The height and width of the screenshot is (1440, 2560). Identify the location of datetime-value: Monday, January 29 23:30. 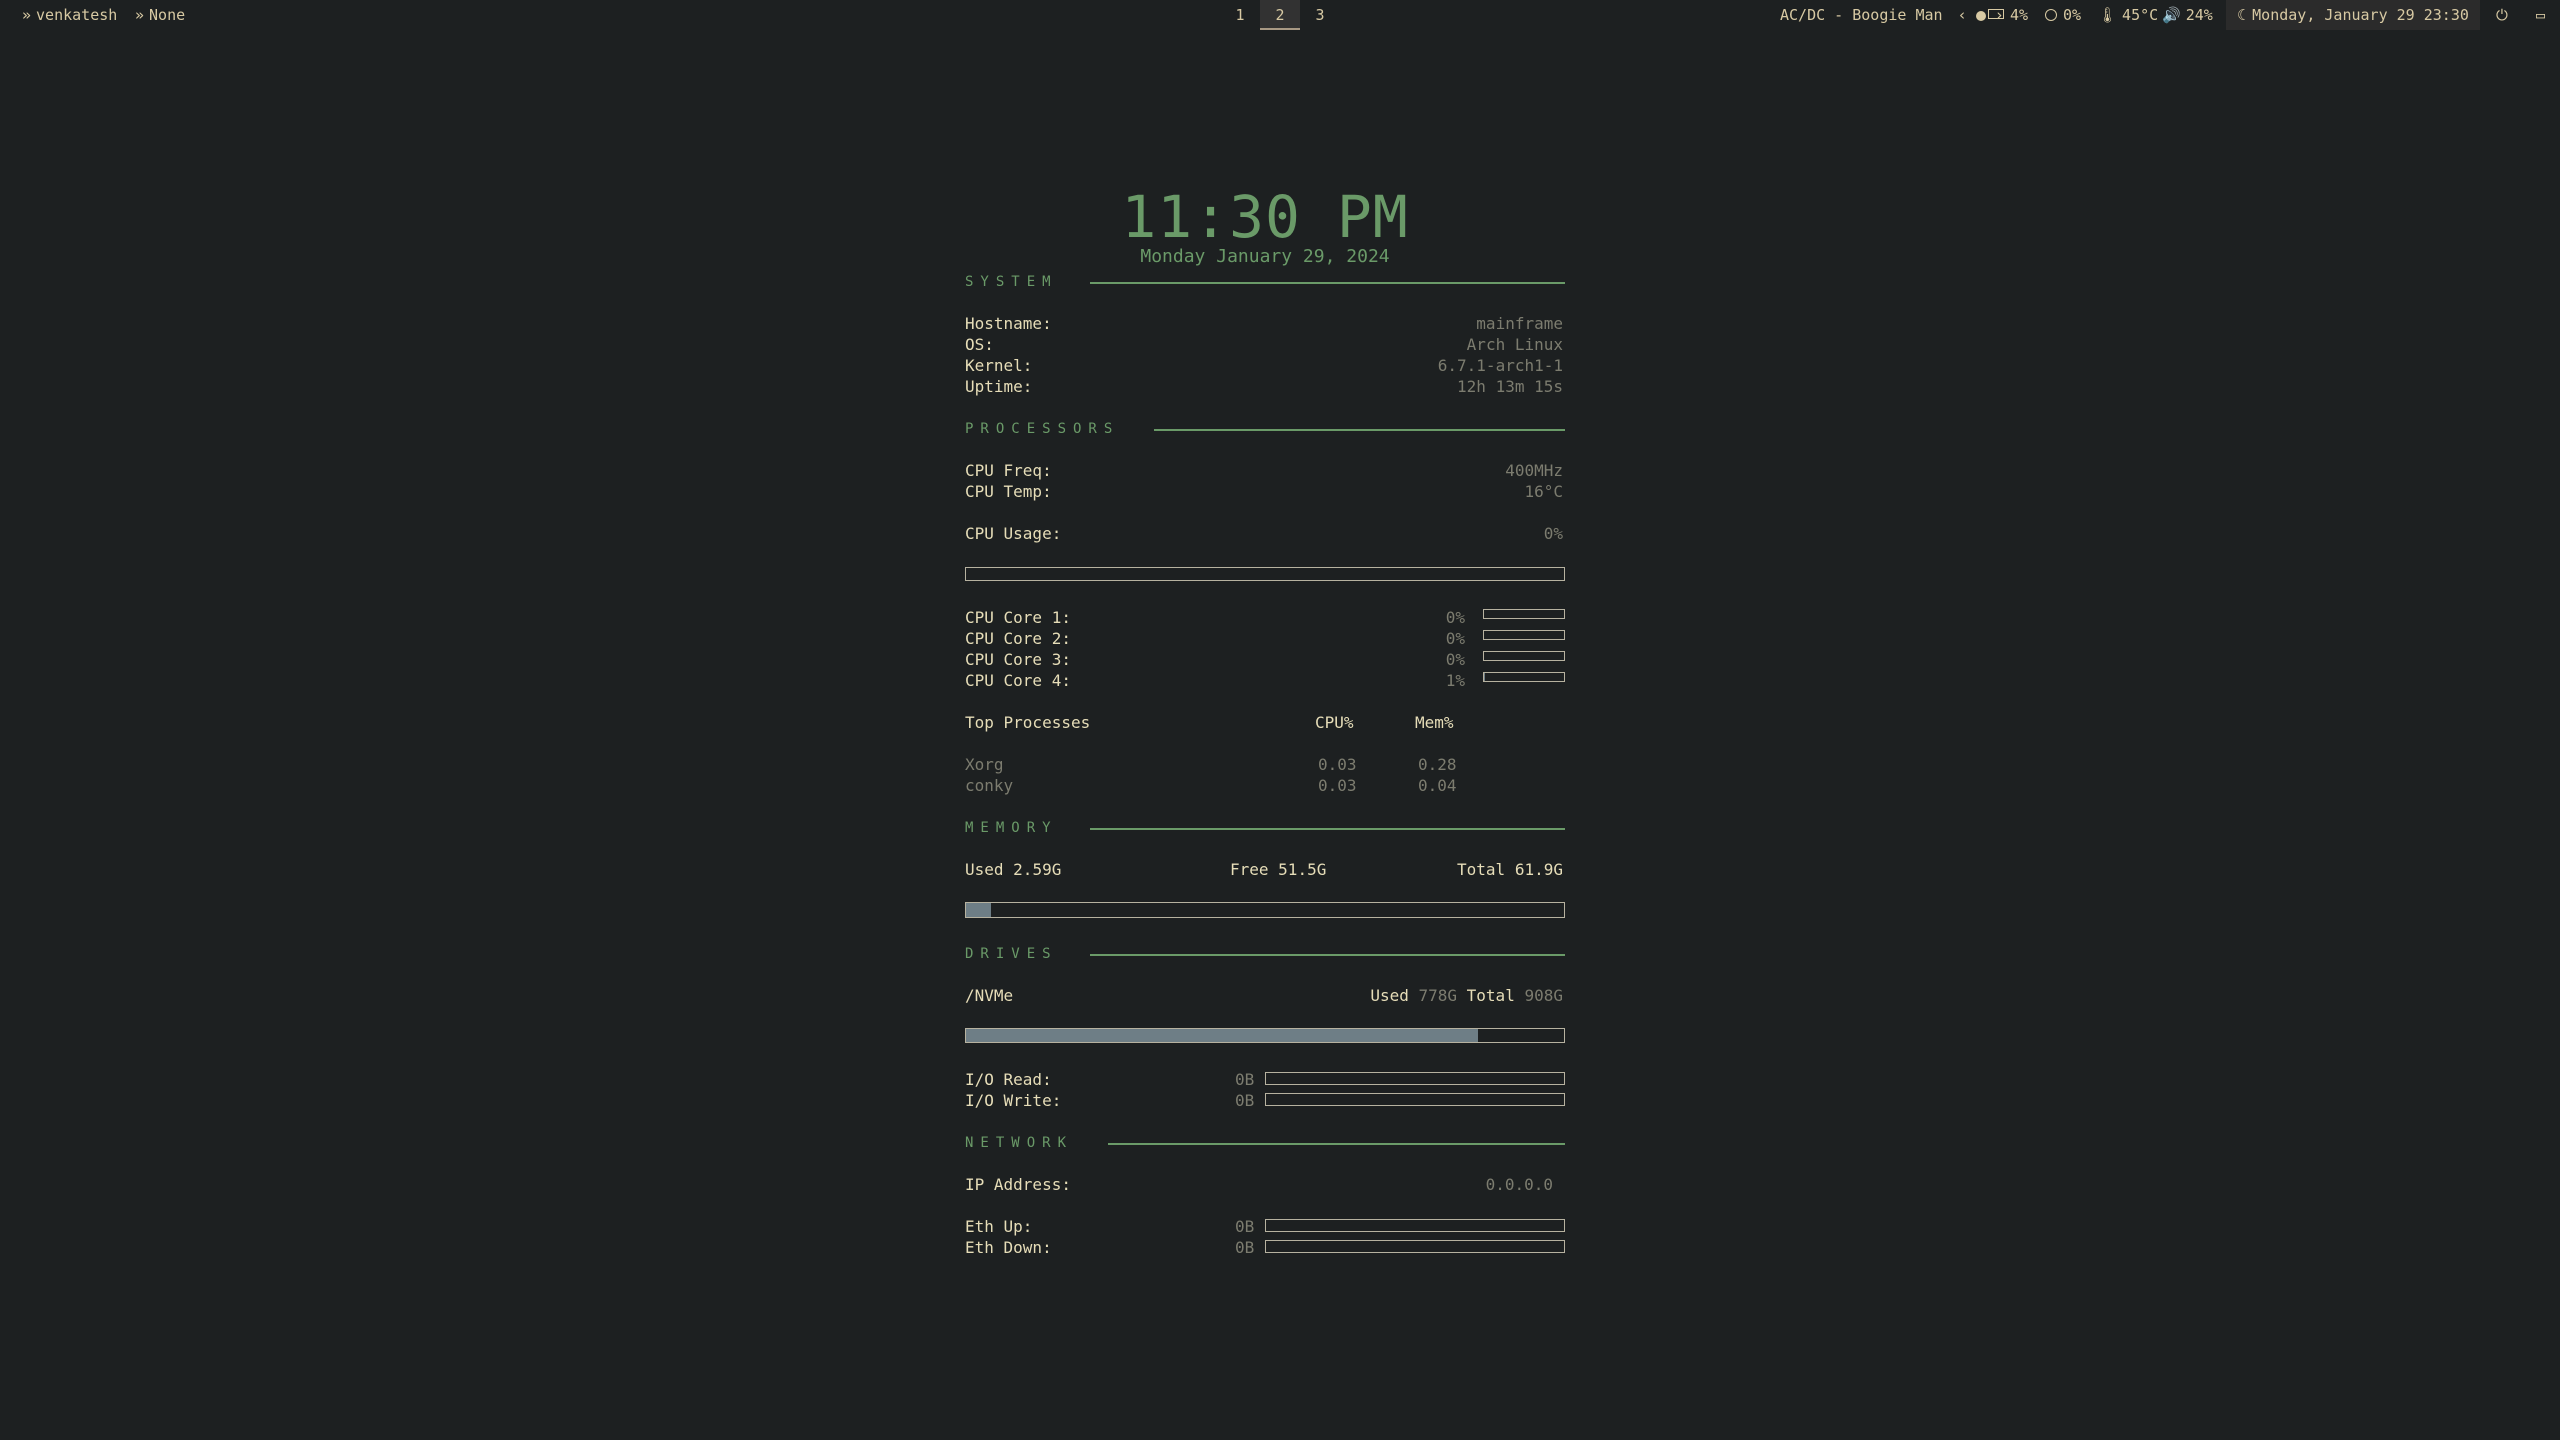
(2360, 15).